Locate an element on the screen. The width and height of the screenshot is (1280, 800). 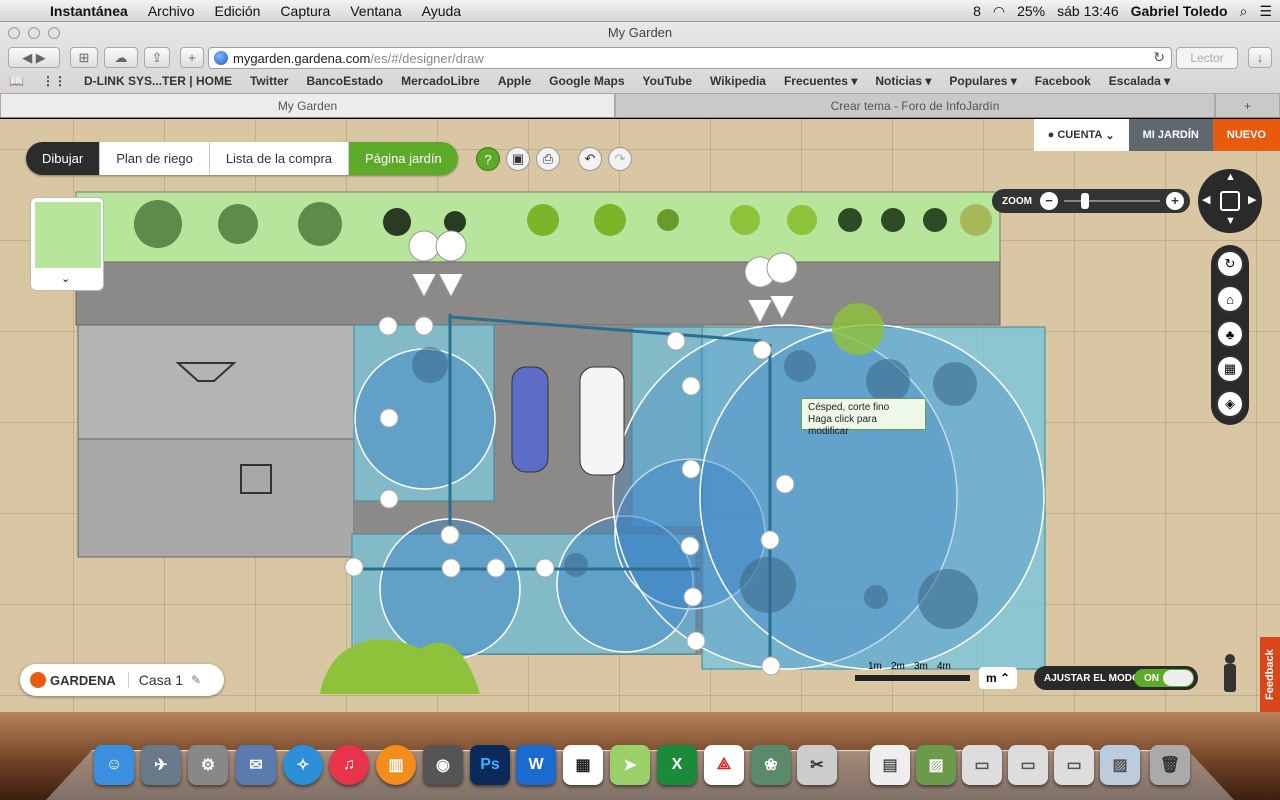
bookmark-twitter: Twitter is located at coordinates (269, 81).